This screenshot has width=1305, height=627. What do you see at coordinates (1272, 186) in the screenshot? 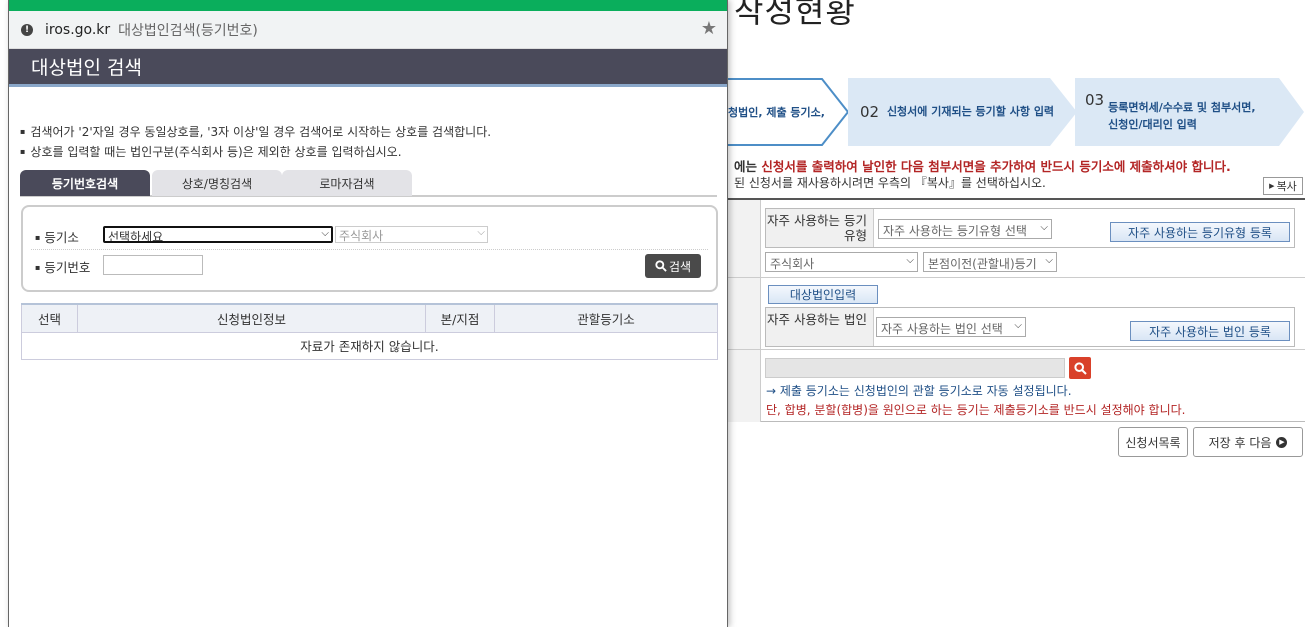
I see `triangle-right-icon: ▶` at bounding box center [1272, 186].